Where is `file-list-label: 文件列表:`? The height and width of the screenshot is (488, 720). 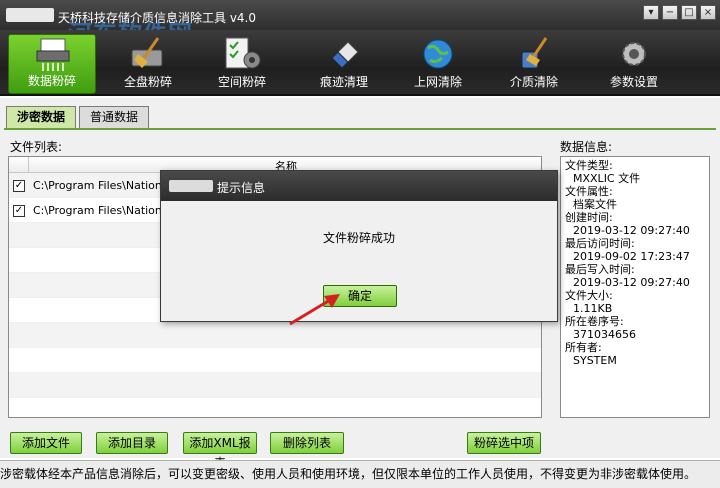
file-list-label: 文件列表: is located at coordinates (36, 147).